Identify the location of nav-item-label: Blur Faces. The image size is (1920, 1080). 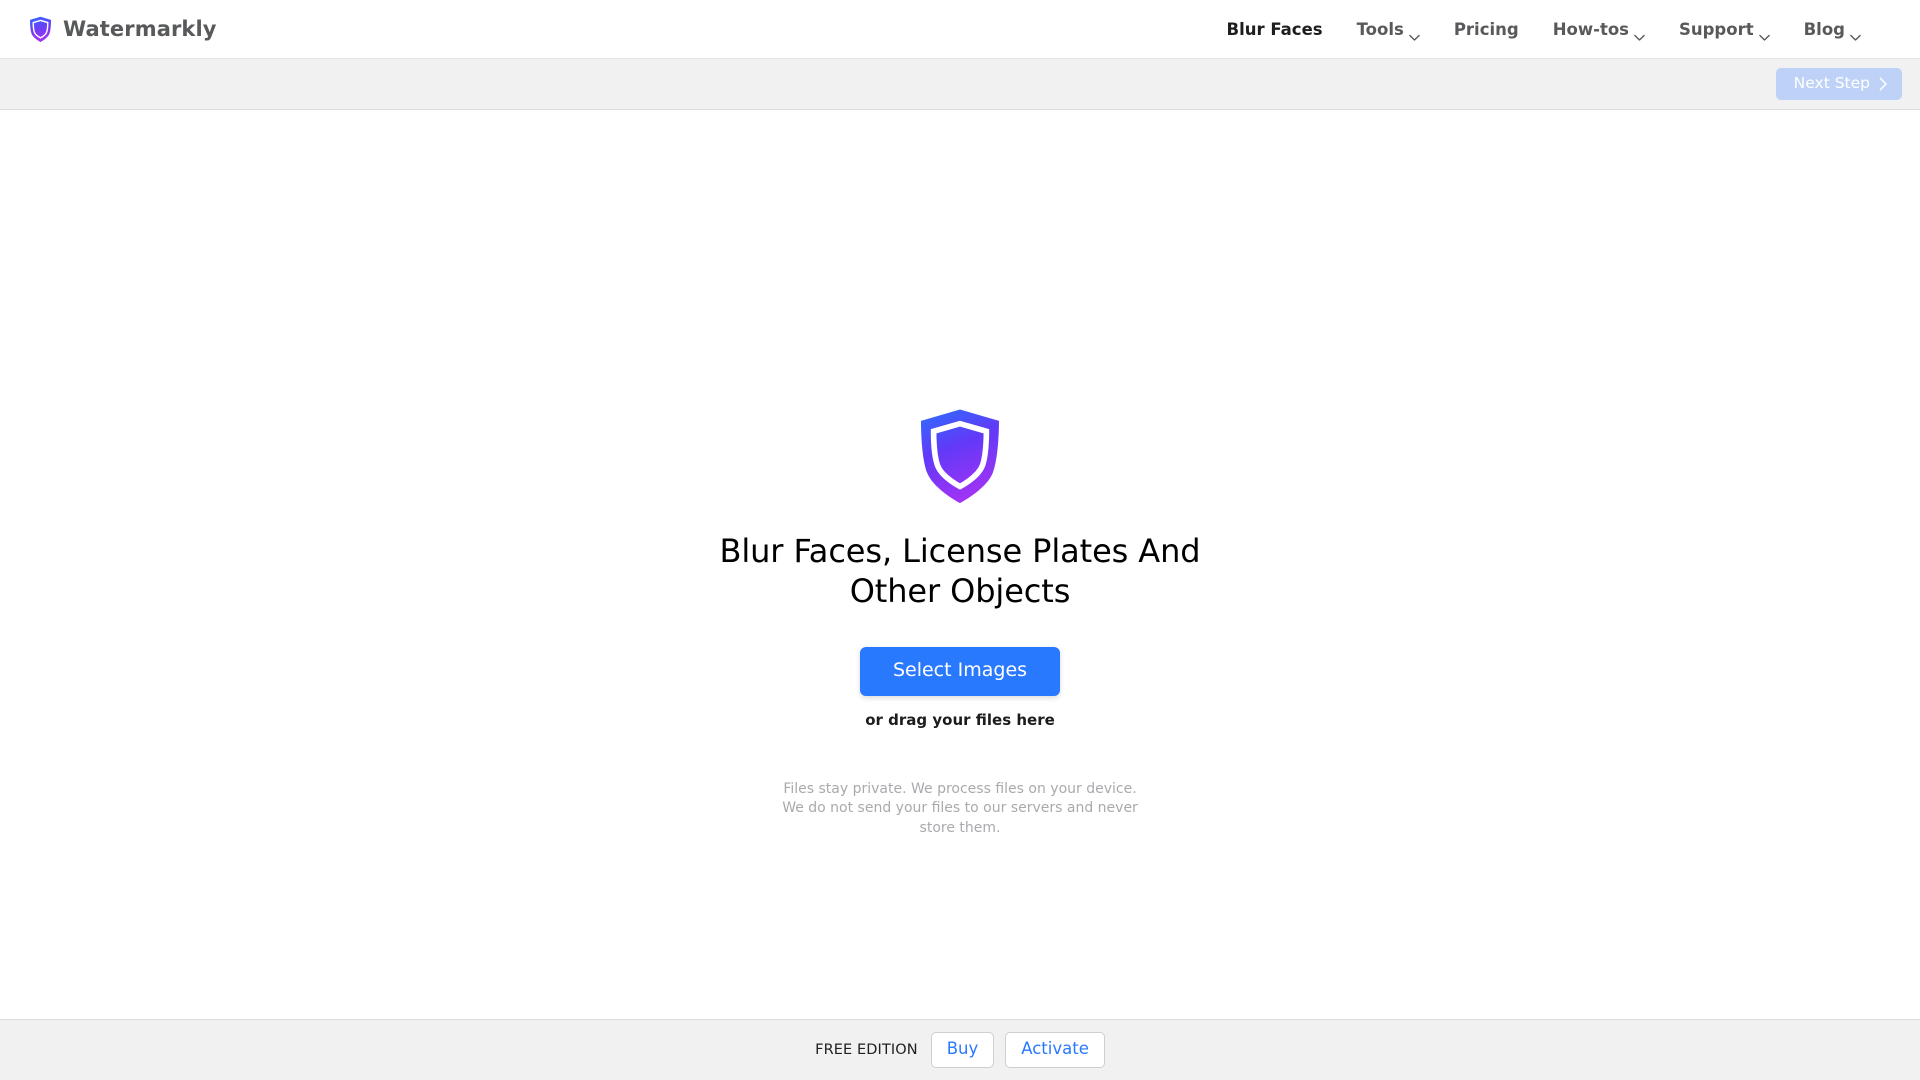
(1274, 29).